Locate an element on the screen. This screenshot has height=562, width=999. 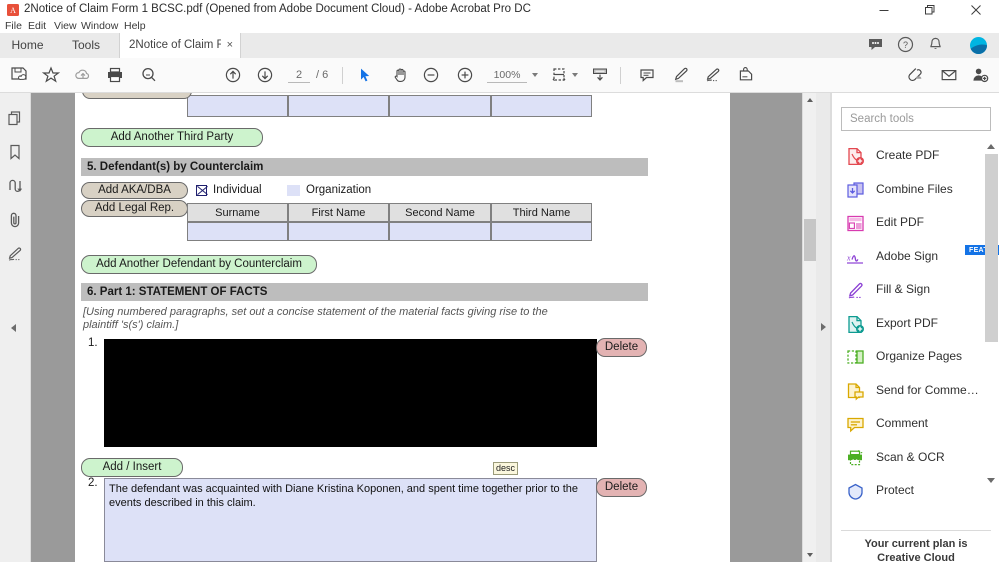
hand-tool-icon is located at coordinates (401, 75).